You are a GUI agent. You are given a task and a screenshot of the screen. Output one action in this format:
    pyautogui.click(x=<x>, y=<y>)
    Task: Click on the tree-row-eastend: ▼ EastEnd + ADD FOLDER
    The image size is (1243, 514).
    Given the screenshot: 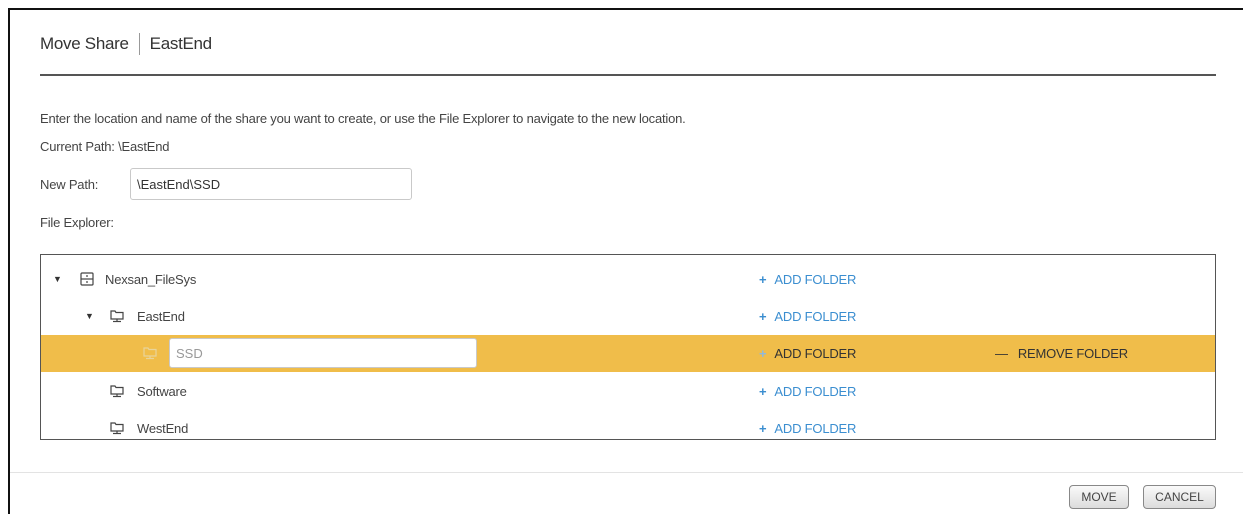 What is the action you would take?
    pyautogui.click(x=628, y=316)
    